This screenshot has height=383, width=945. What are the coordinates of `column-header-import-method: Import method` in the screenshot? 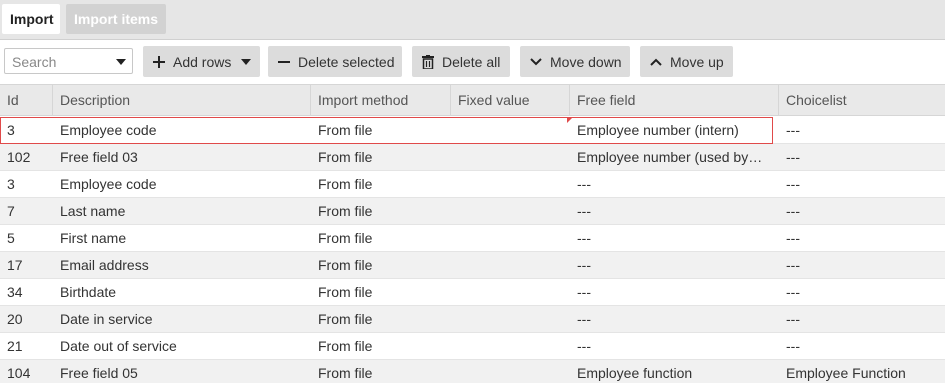 It's located at (381, 100).